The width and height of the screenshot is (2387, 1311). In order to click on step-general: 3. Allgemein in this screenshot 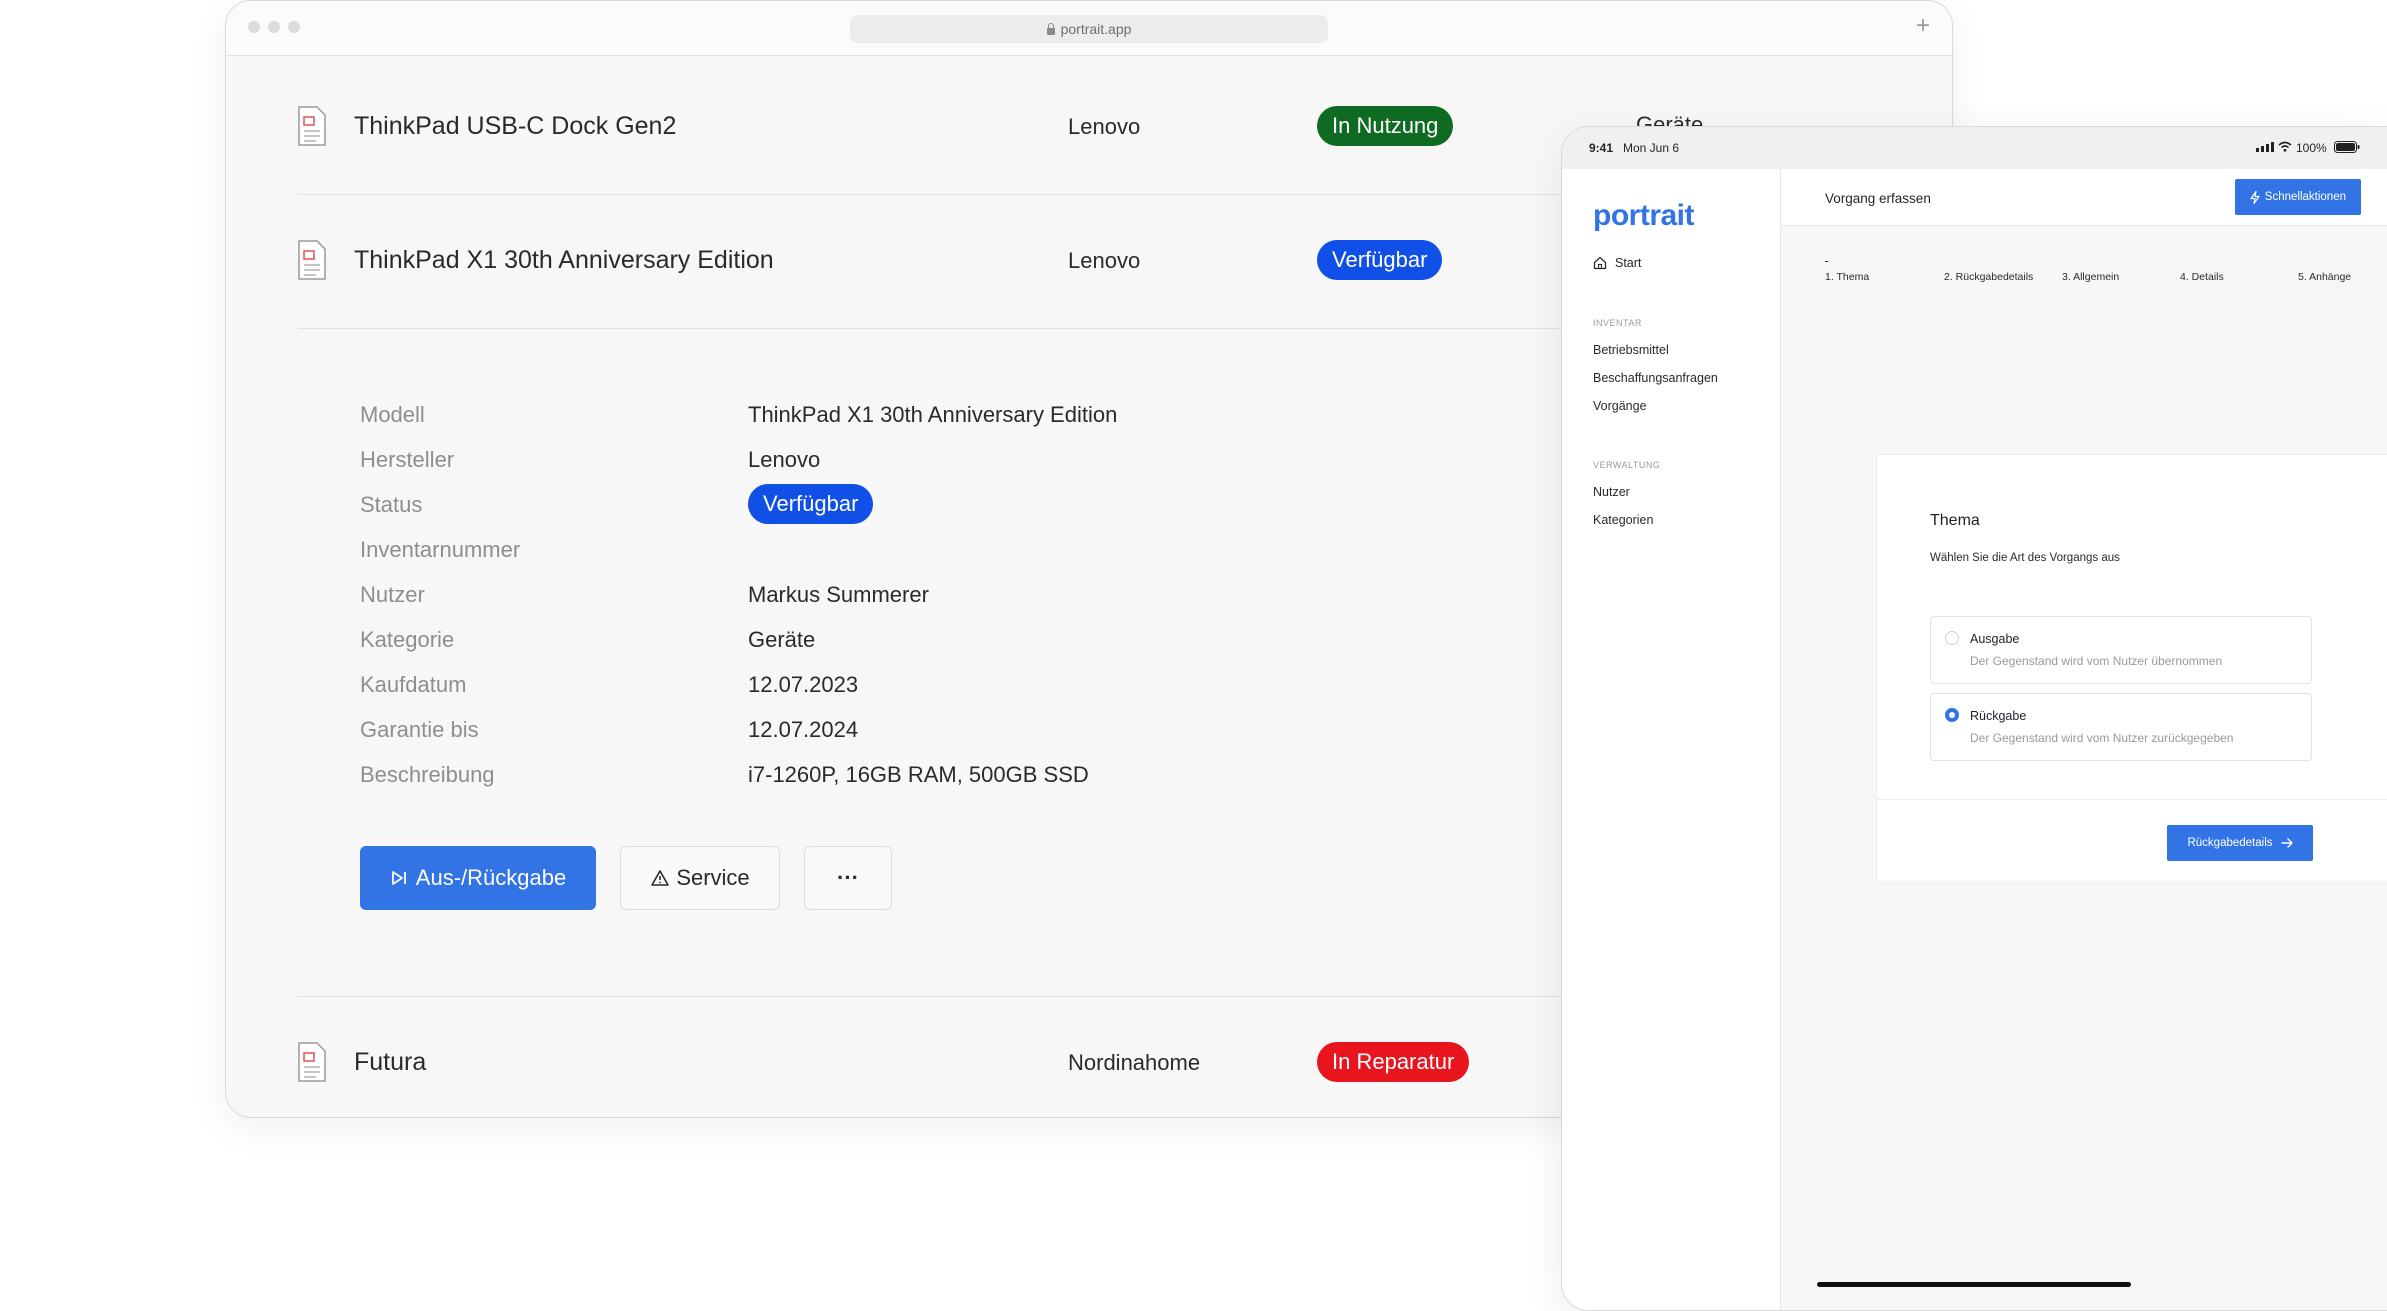, I will do `click(2090, 277)`.